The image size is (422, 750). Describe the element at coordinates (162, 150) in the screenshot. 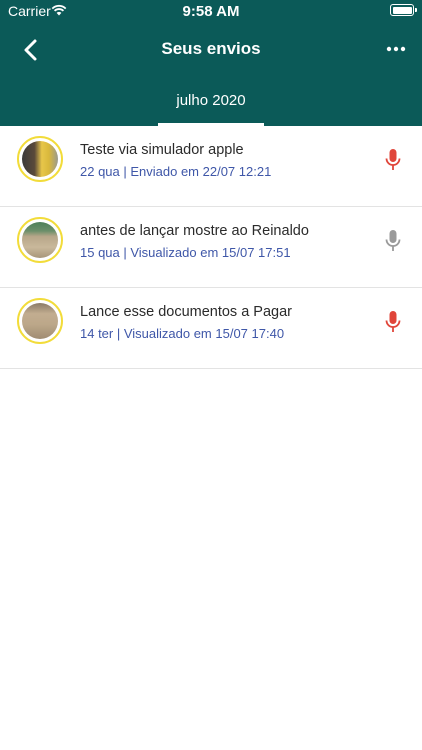

I see `item-title: Teste via simulador apple` at that location.